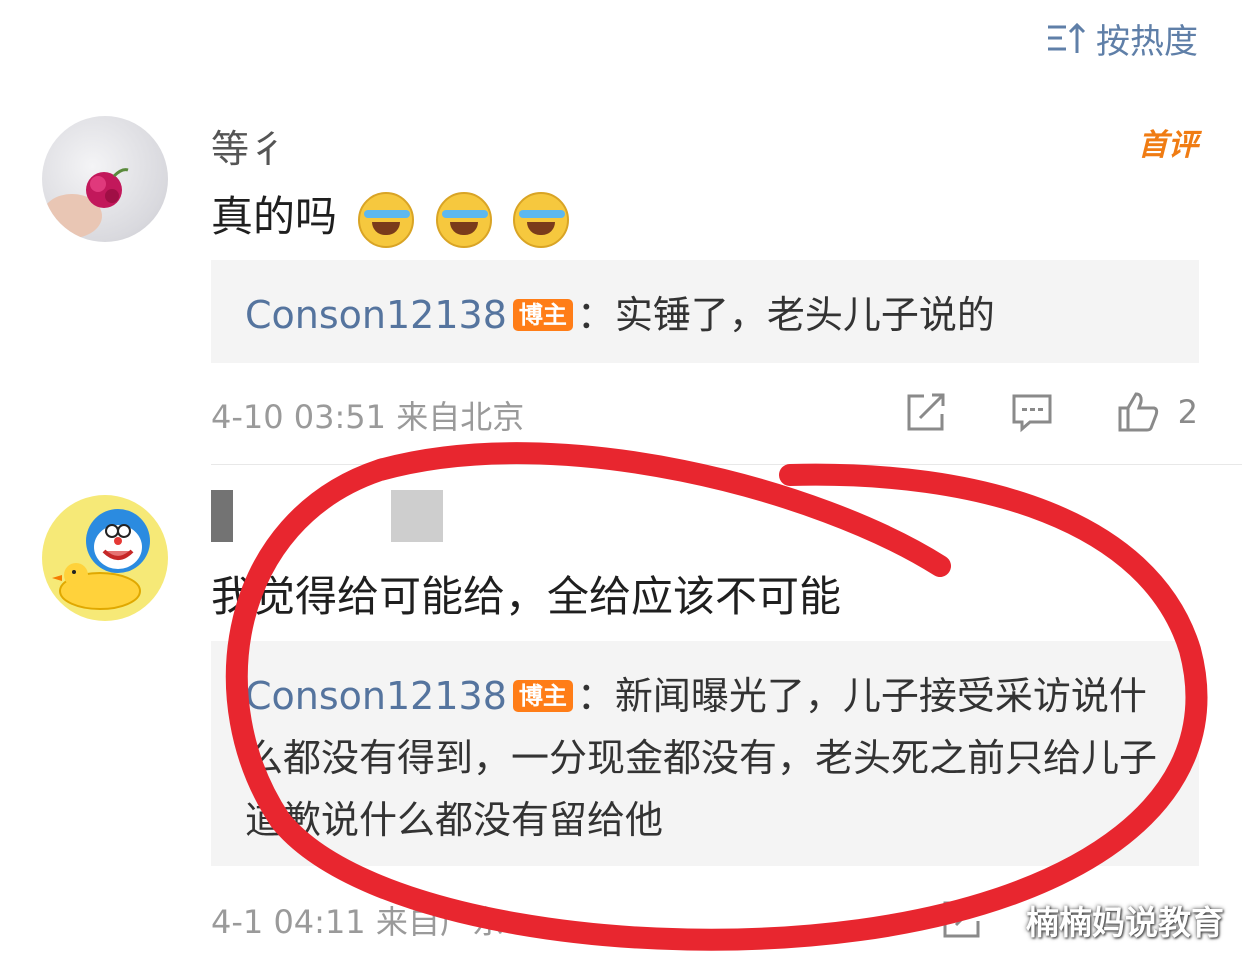  I want to click on sort-by-popularity: 按热度, so click(1122, 38).